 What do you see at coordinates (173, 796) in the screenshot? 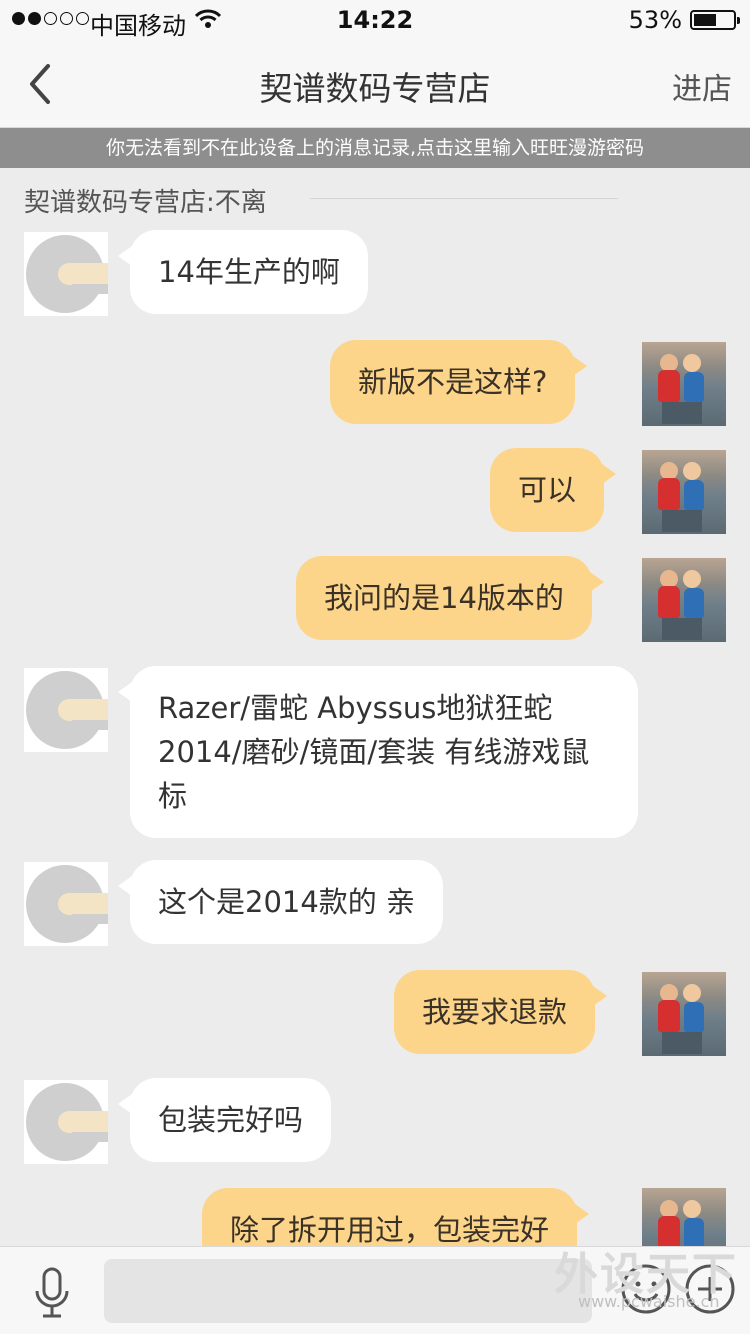
I see `product-line: 标` at bounding box center [173, 796].